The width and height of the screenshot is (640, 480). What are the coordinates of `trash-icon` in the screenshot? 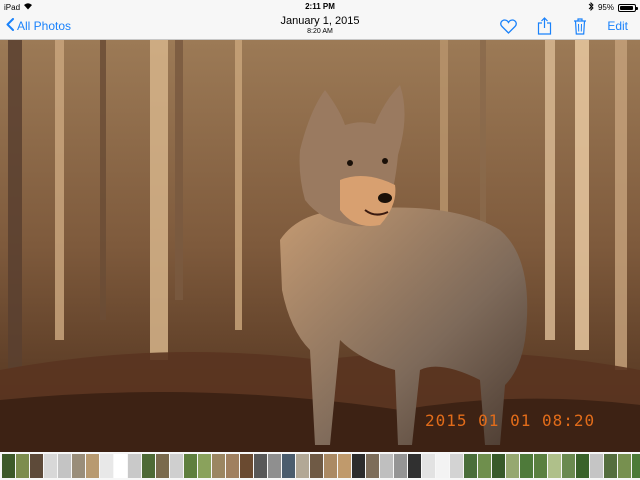 It's located at (580, 26).